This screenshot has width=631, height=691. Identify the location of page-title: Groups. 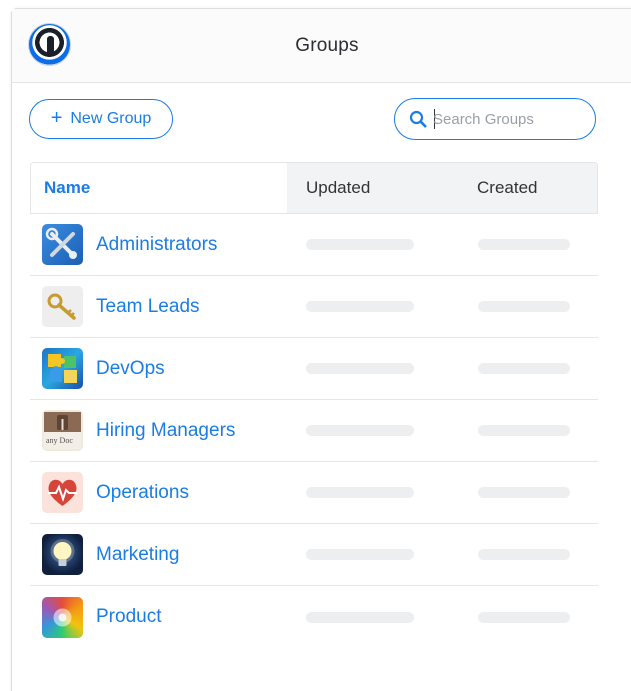
(327, 45).